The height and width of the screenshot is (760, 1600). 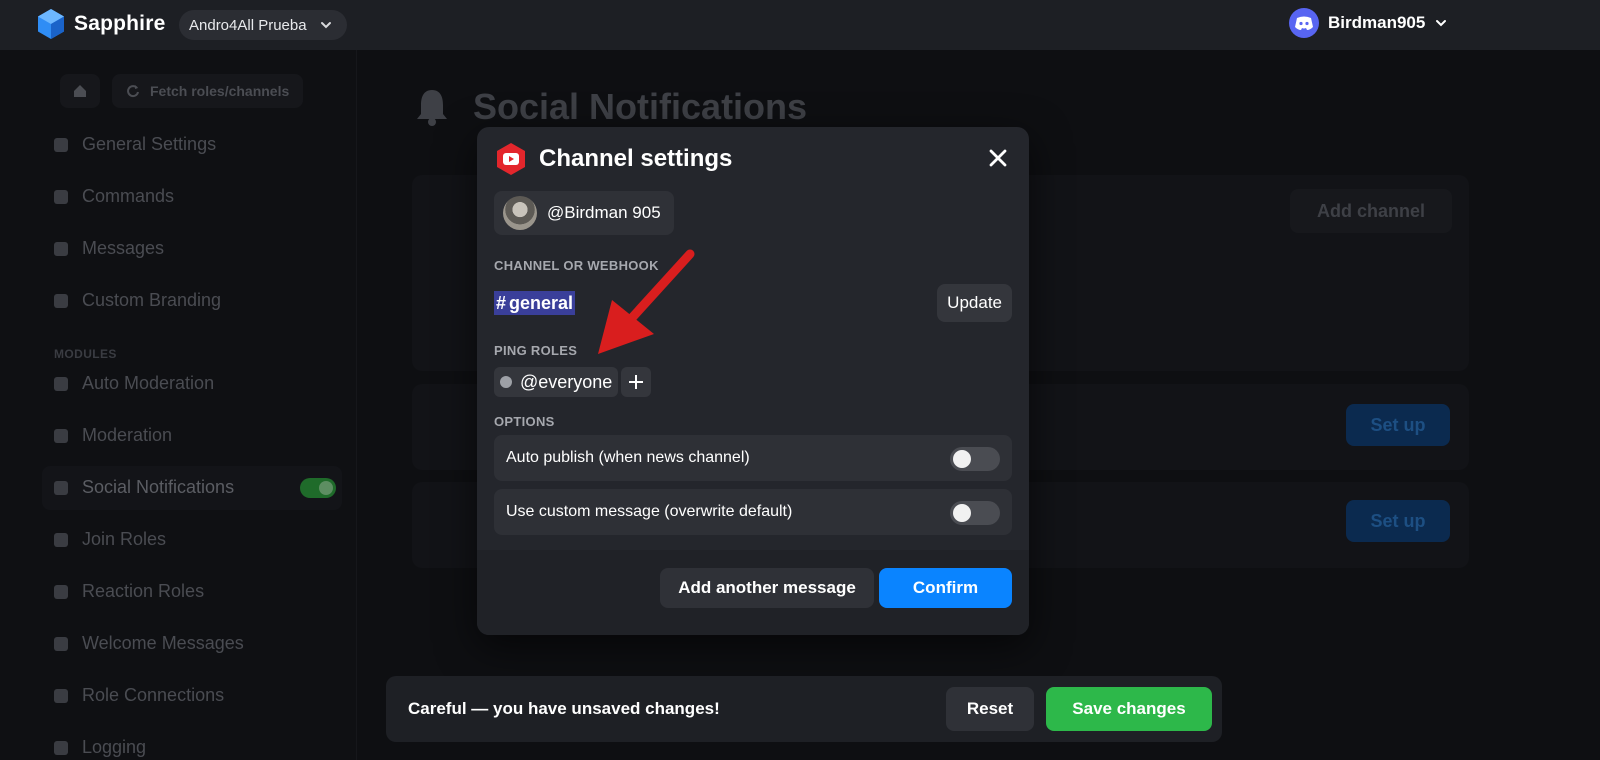 What do you see at coordinates (524, 421) in the screenshot?
I see `options-label: OPTIONS` at bounding box center [524, 421].